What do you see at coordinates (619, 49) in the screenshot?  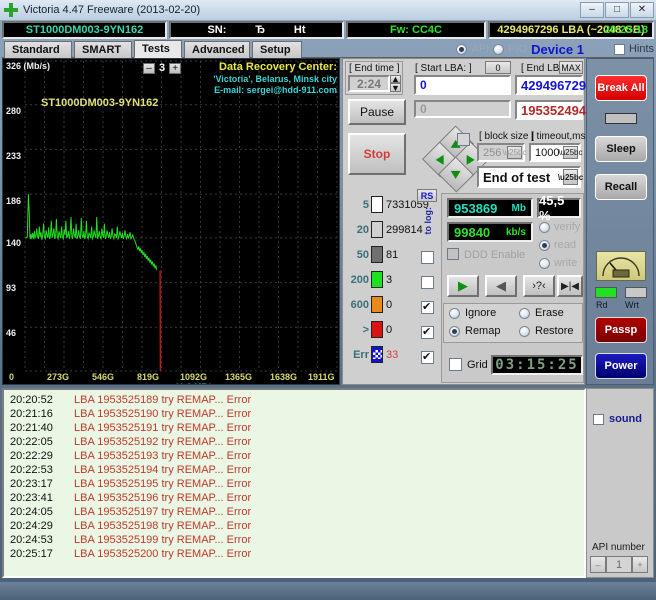 I see `hints-checkbox` at bounding box center [619, 49].